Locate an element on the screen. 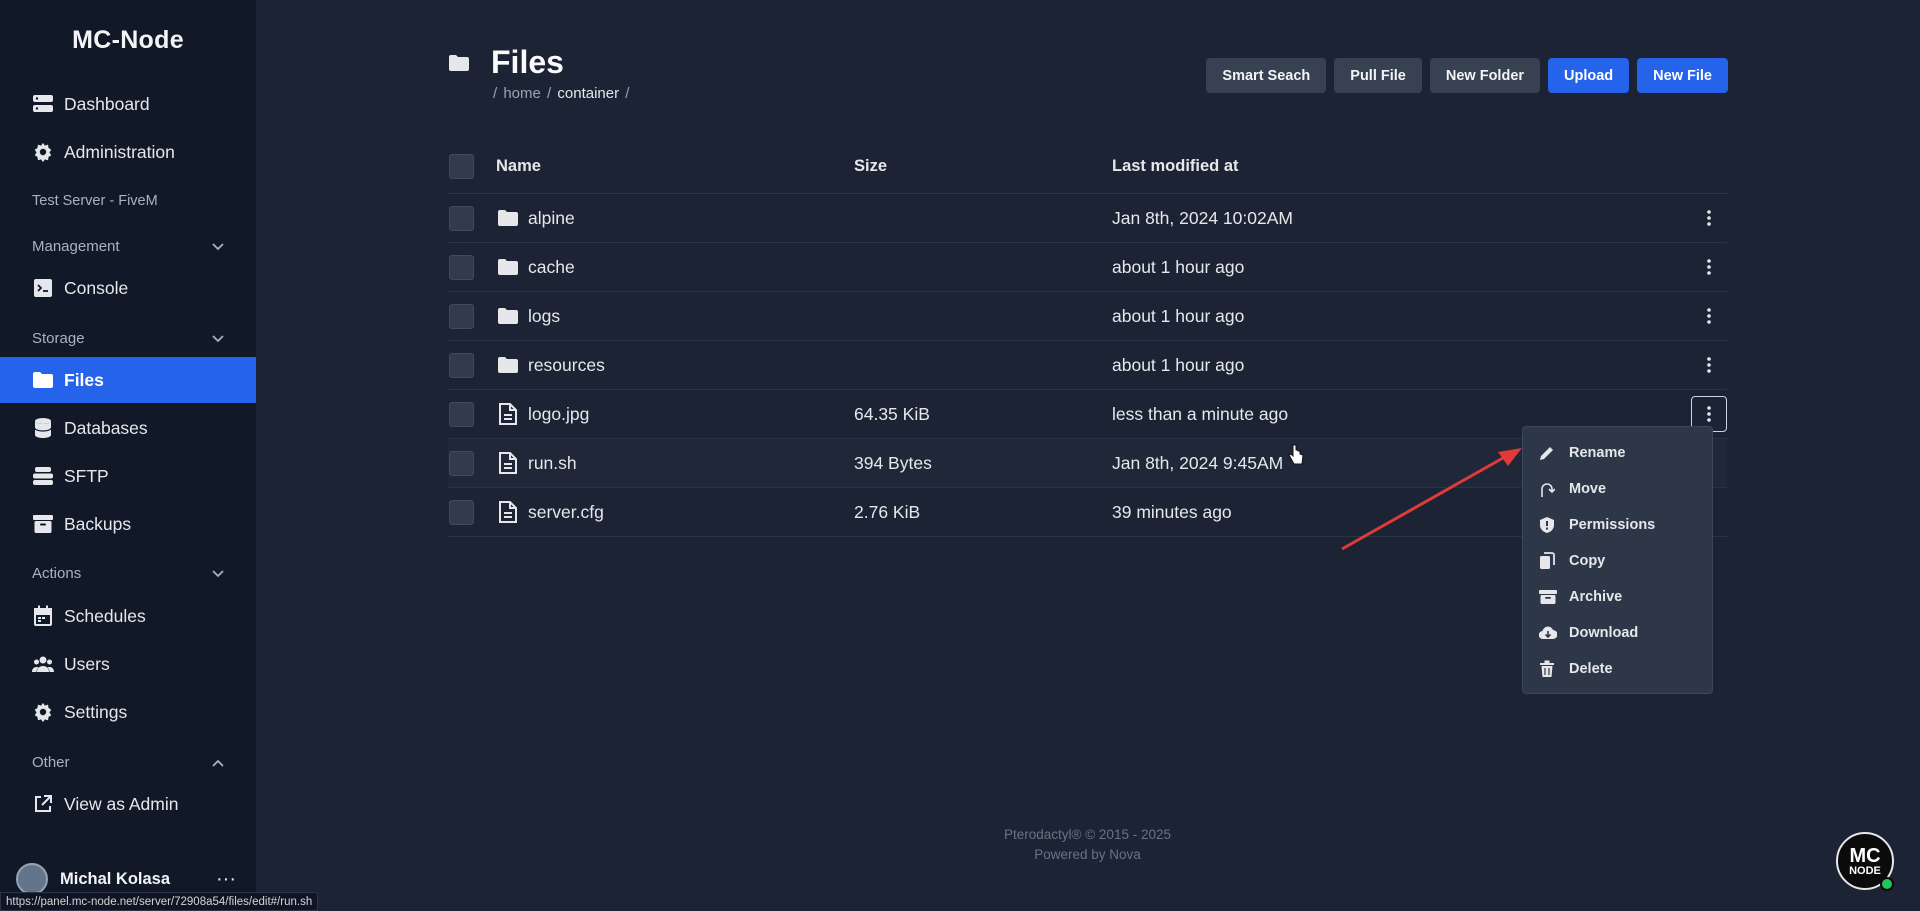  file-name-cell: alpine is located at coordinates (535, 218).